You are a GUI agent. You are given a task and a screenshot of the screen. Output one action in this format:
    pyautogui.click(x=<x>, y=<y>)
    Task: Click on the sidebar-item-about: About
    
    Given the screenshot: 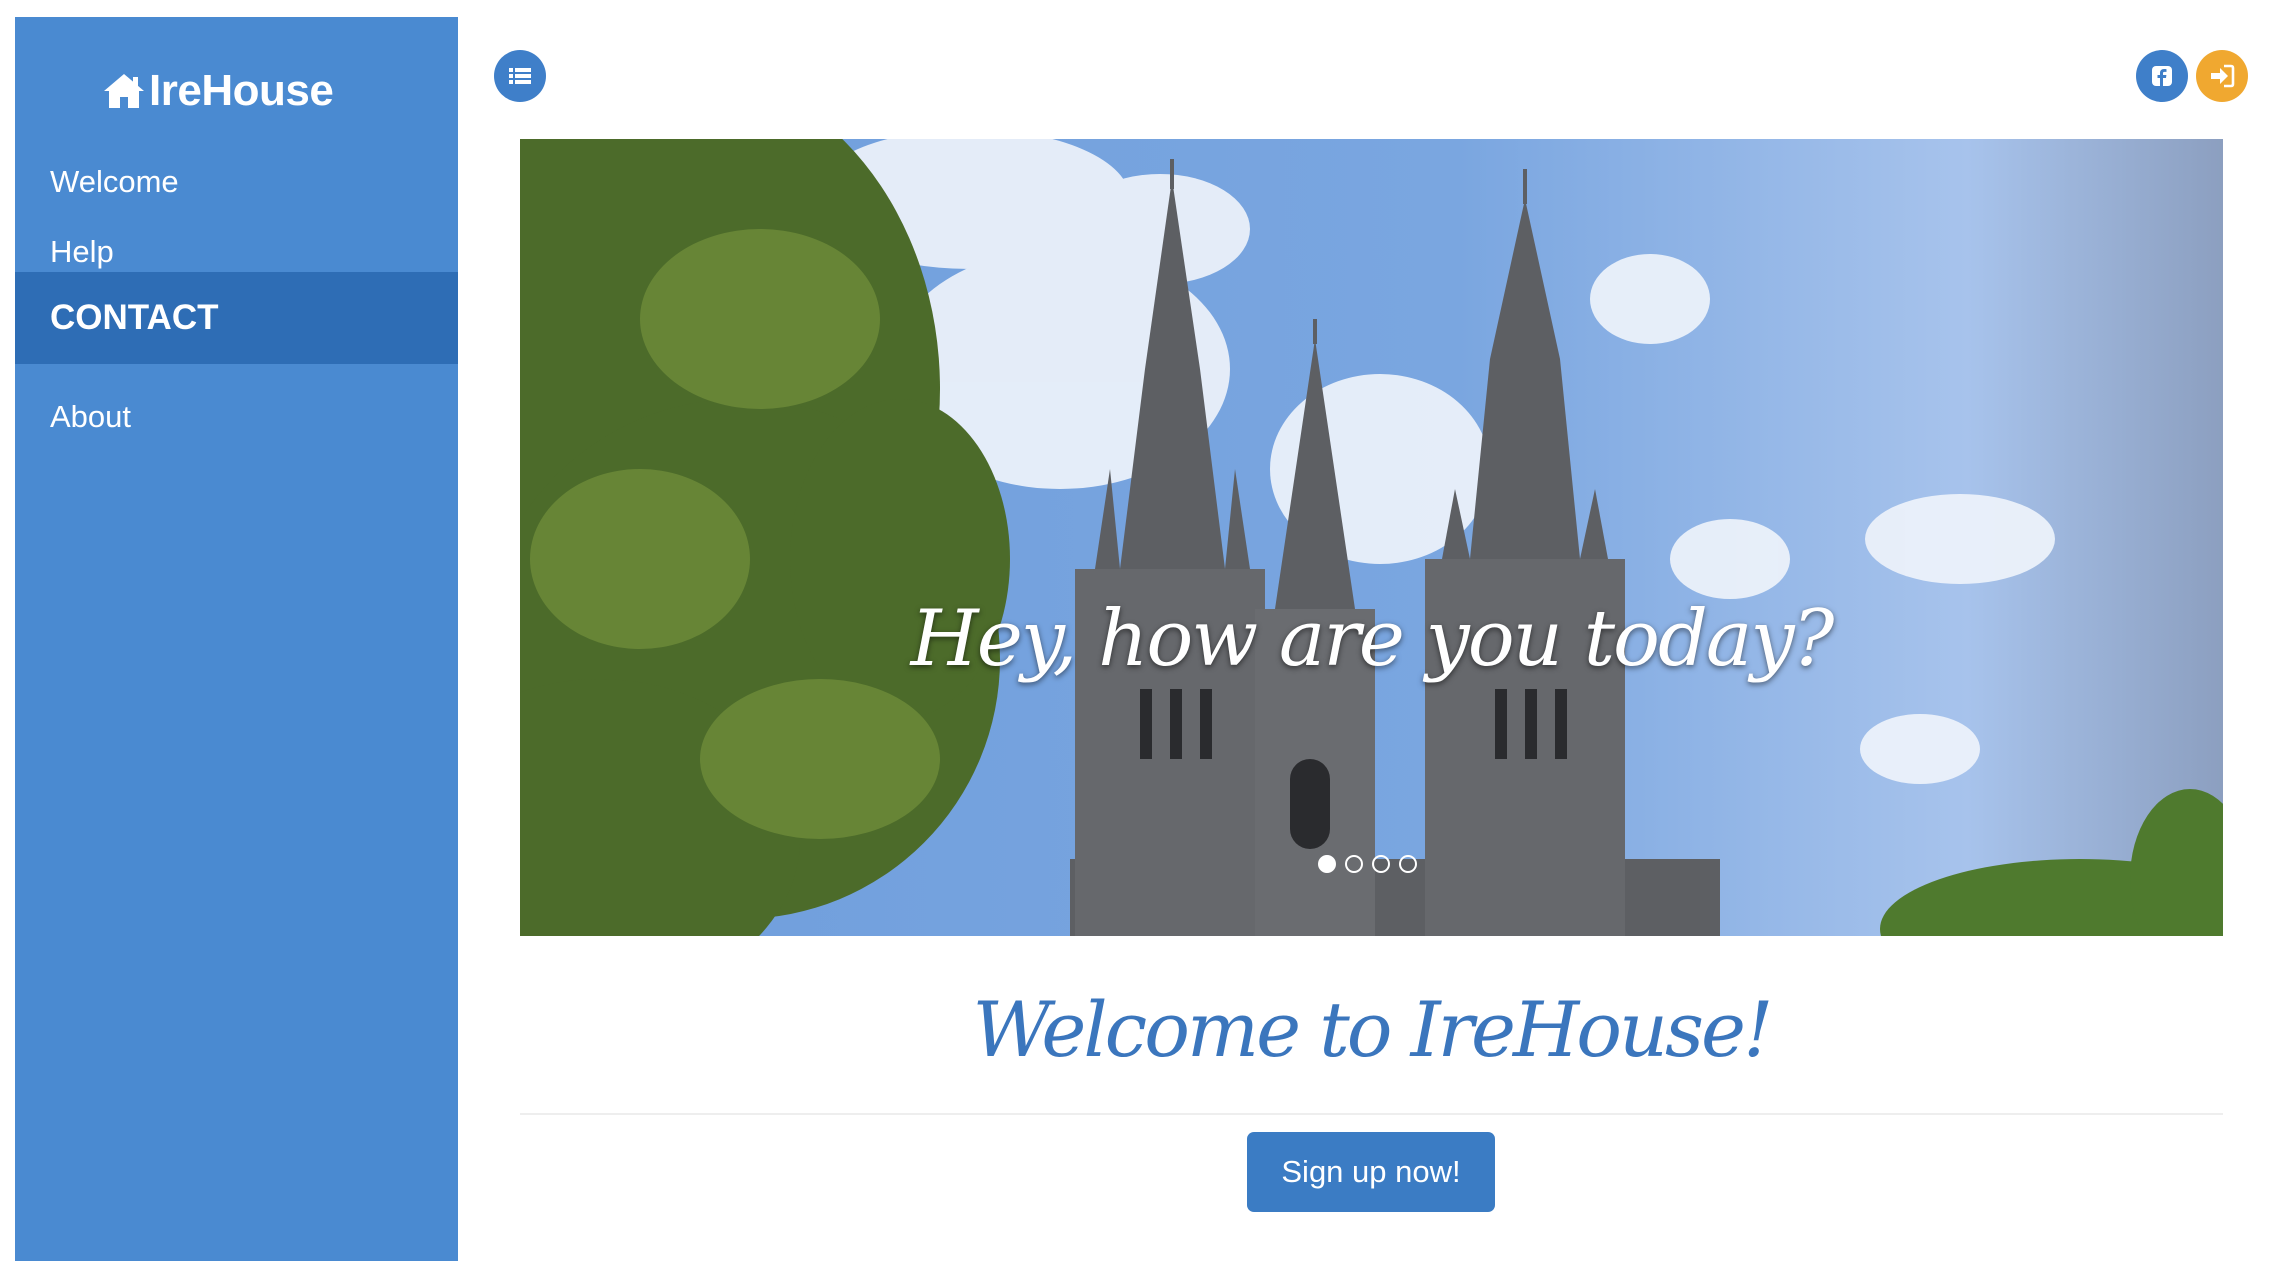 What is the action you would take?
    pyautogui.click(x=236, y=417)
    